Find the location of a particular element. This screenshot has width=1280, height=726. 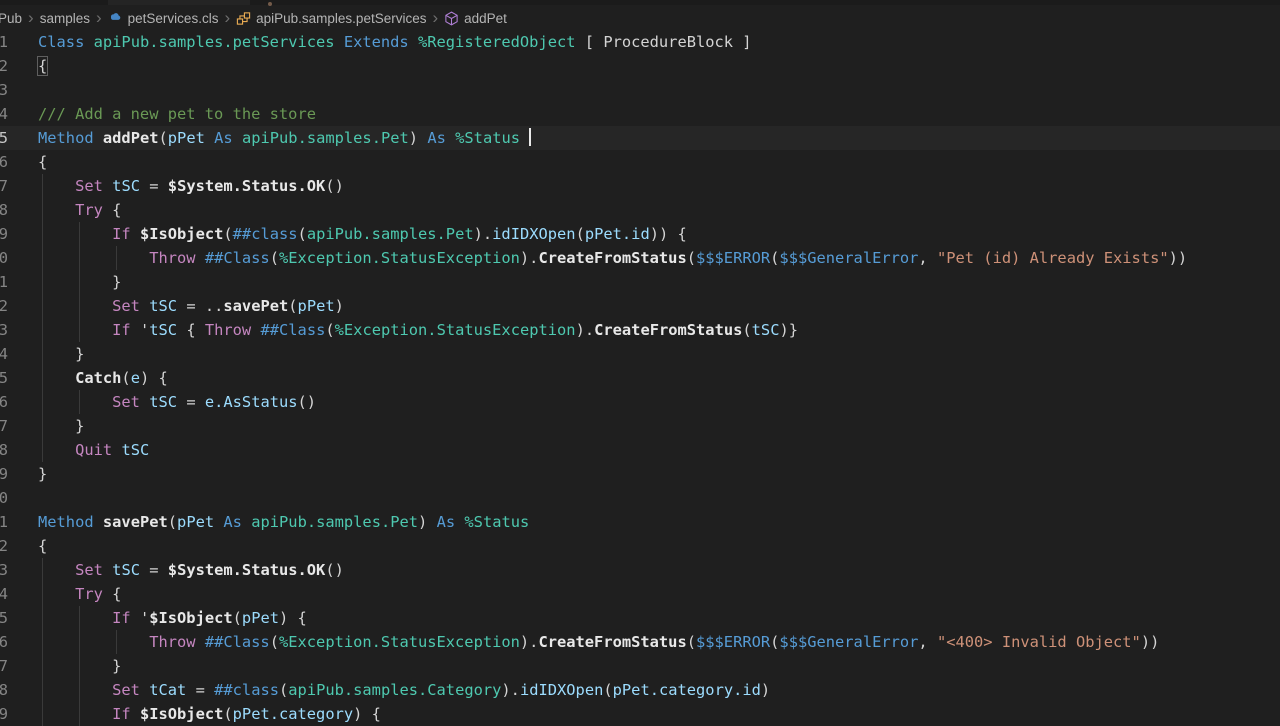

code-line: 20 is located at coordinates (640, 498).